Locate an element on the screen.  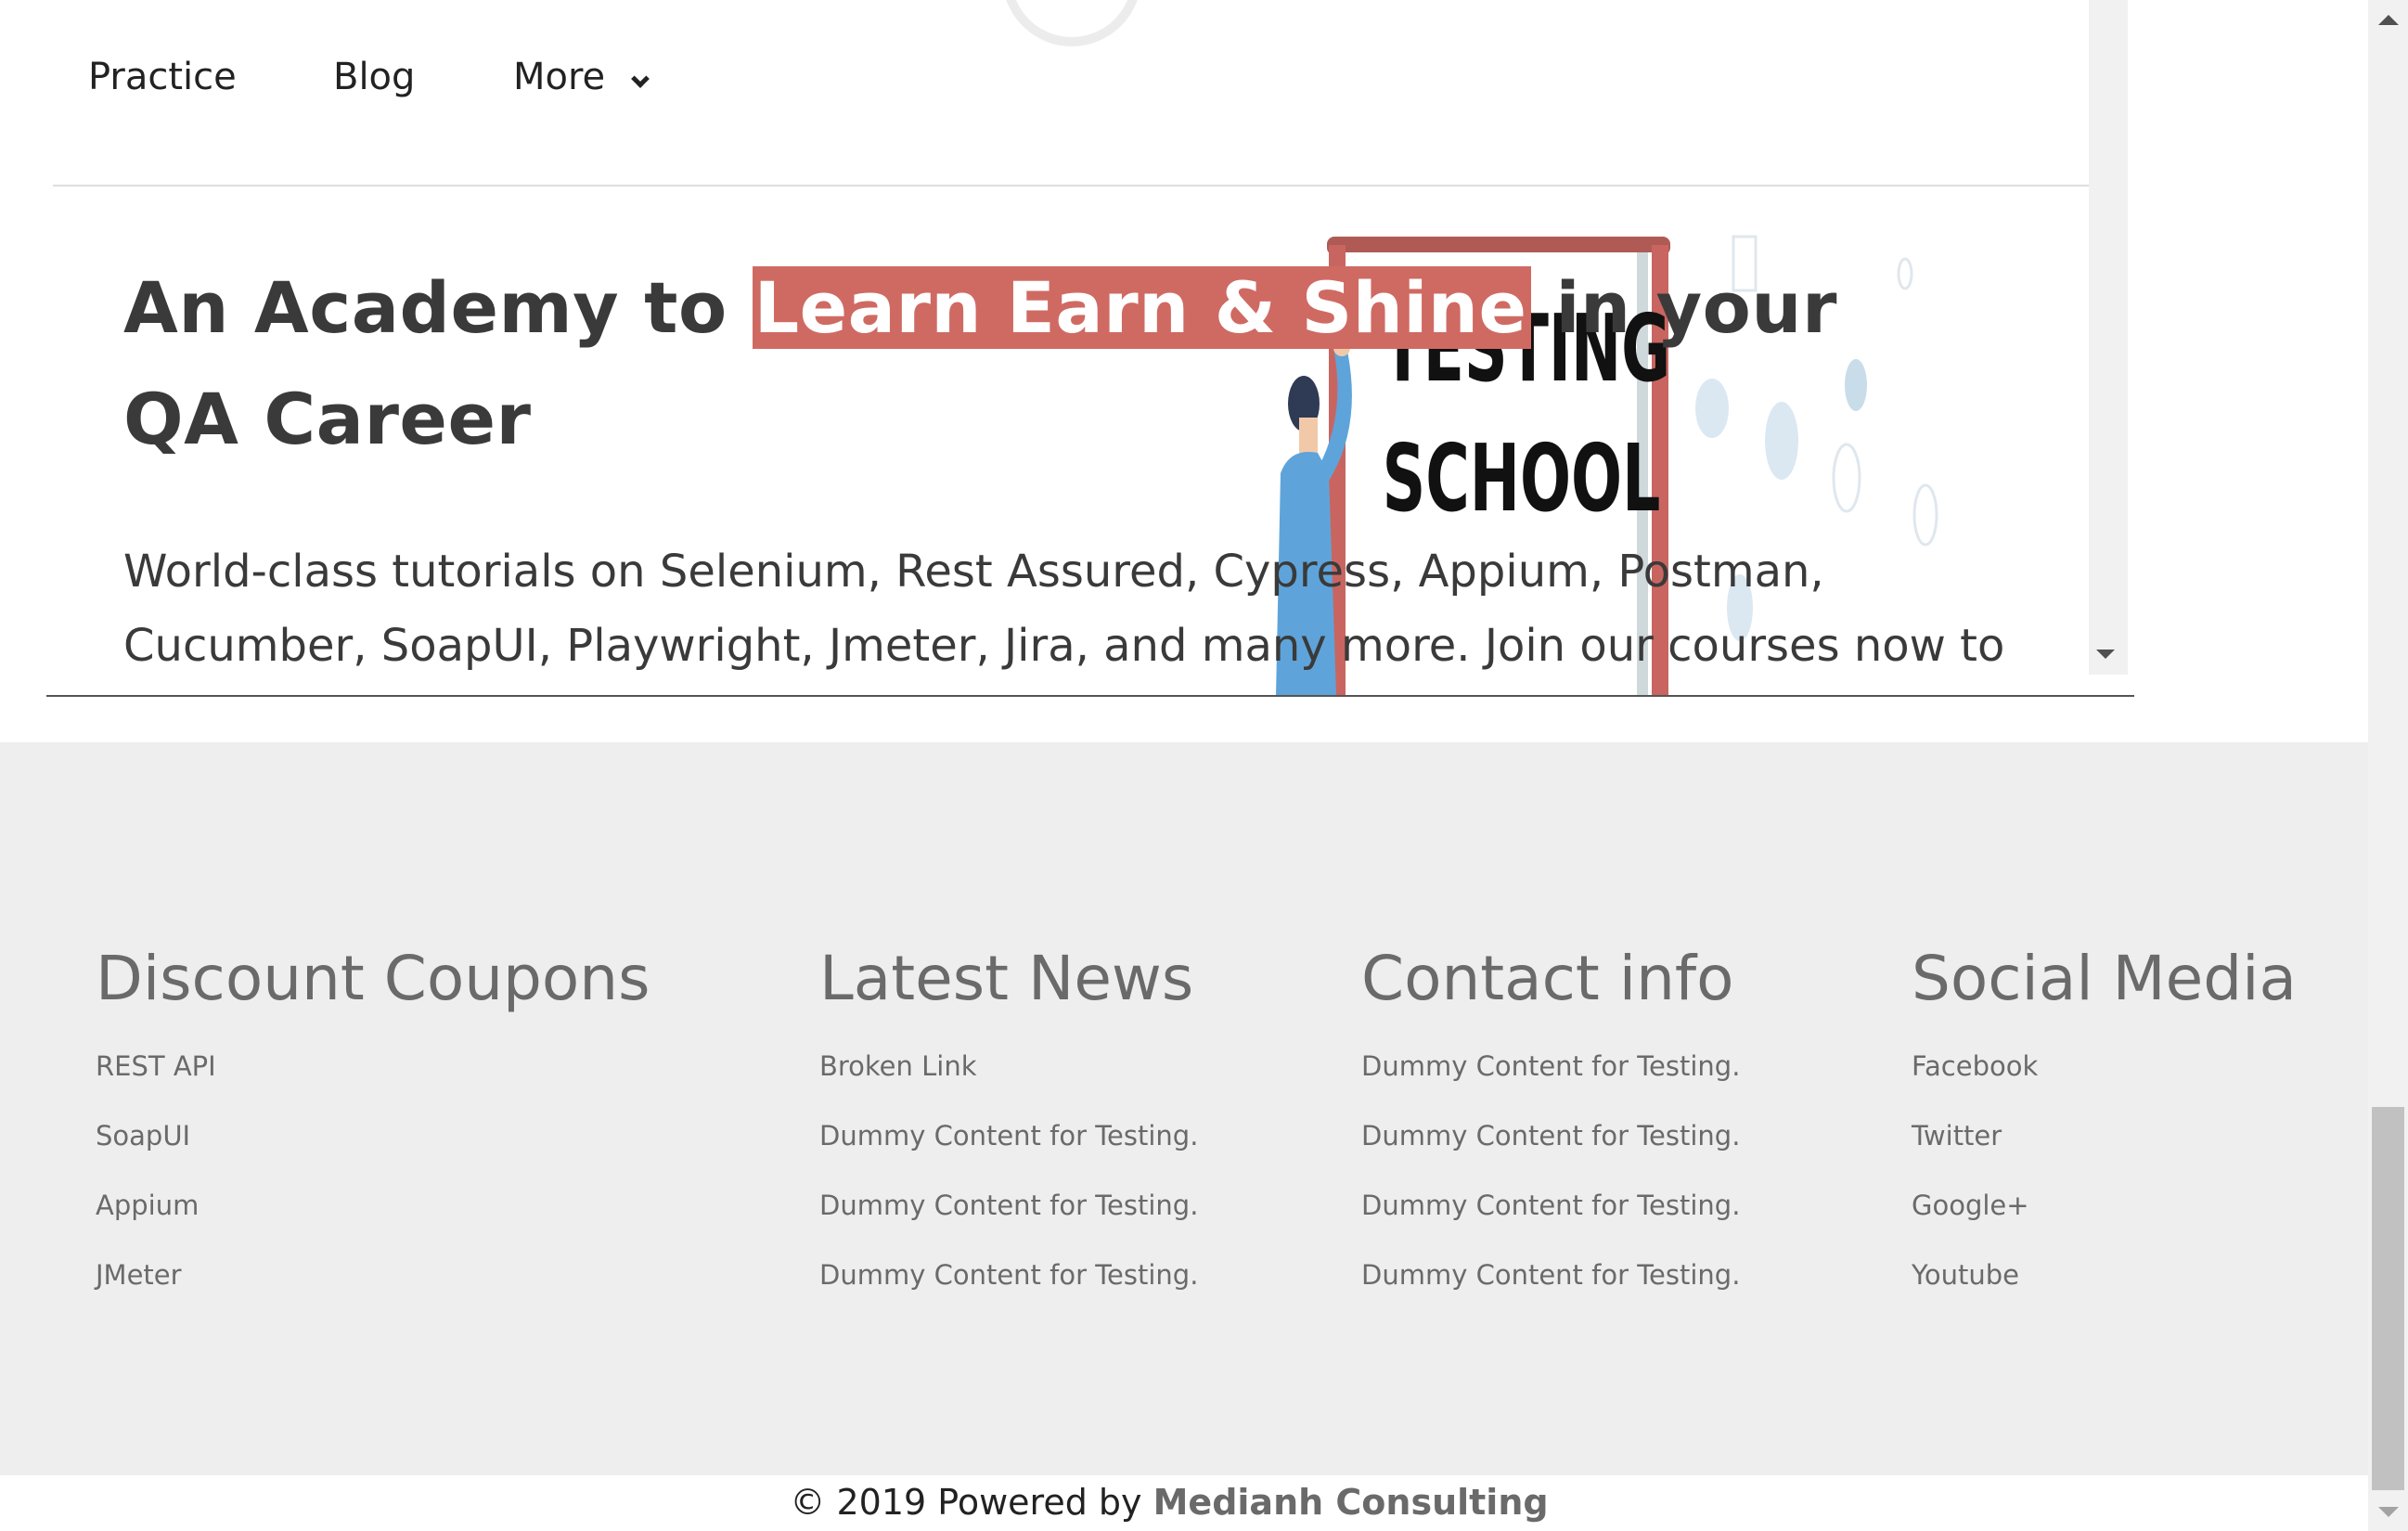
copyright-bar: © 2019 Powered by Medianh Consulting is located at coordinates (1184, 1503).